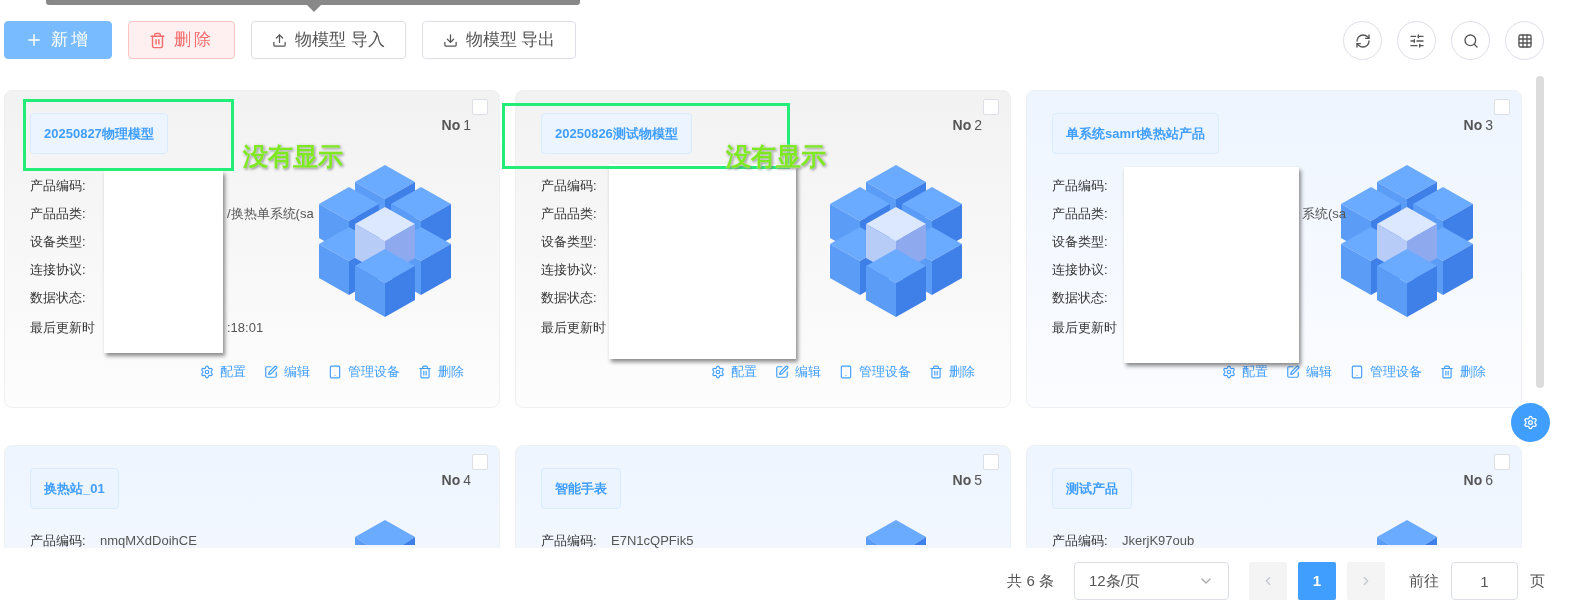 The height and width of the screenshot is (614, 1595). Describe the element at coordinates (1317, 581) in the screenshot. I see `page-number-button: 1` at that location.